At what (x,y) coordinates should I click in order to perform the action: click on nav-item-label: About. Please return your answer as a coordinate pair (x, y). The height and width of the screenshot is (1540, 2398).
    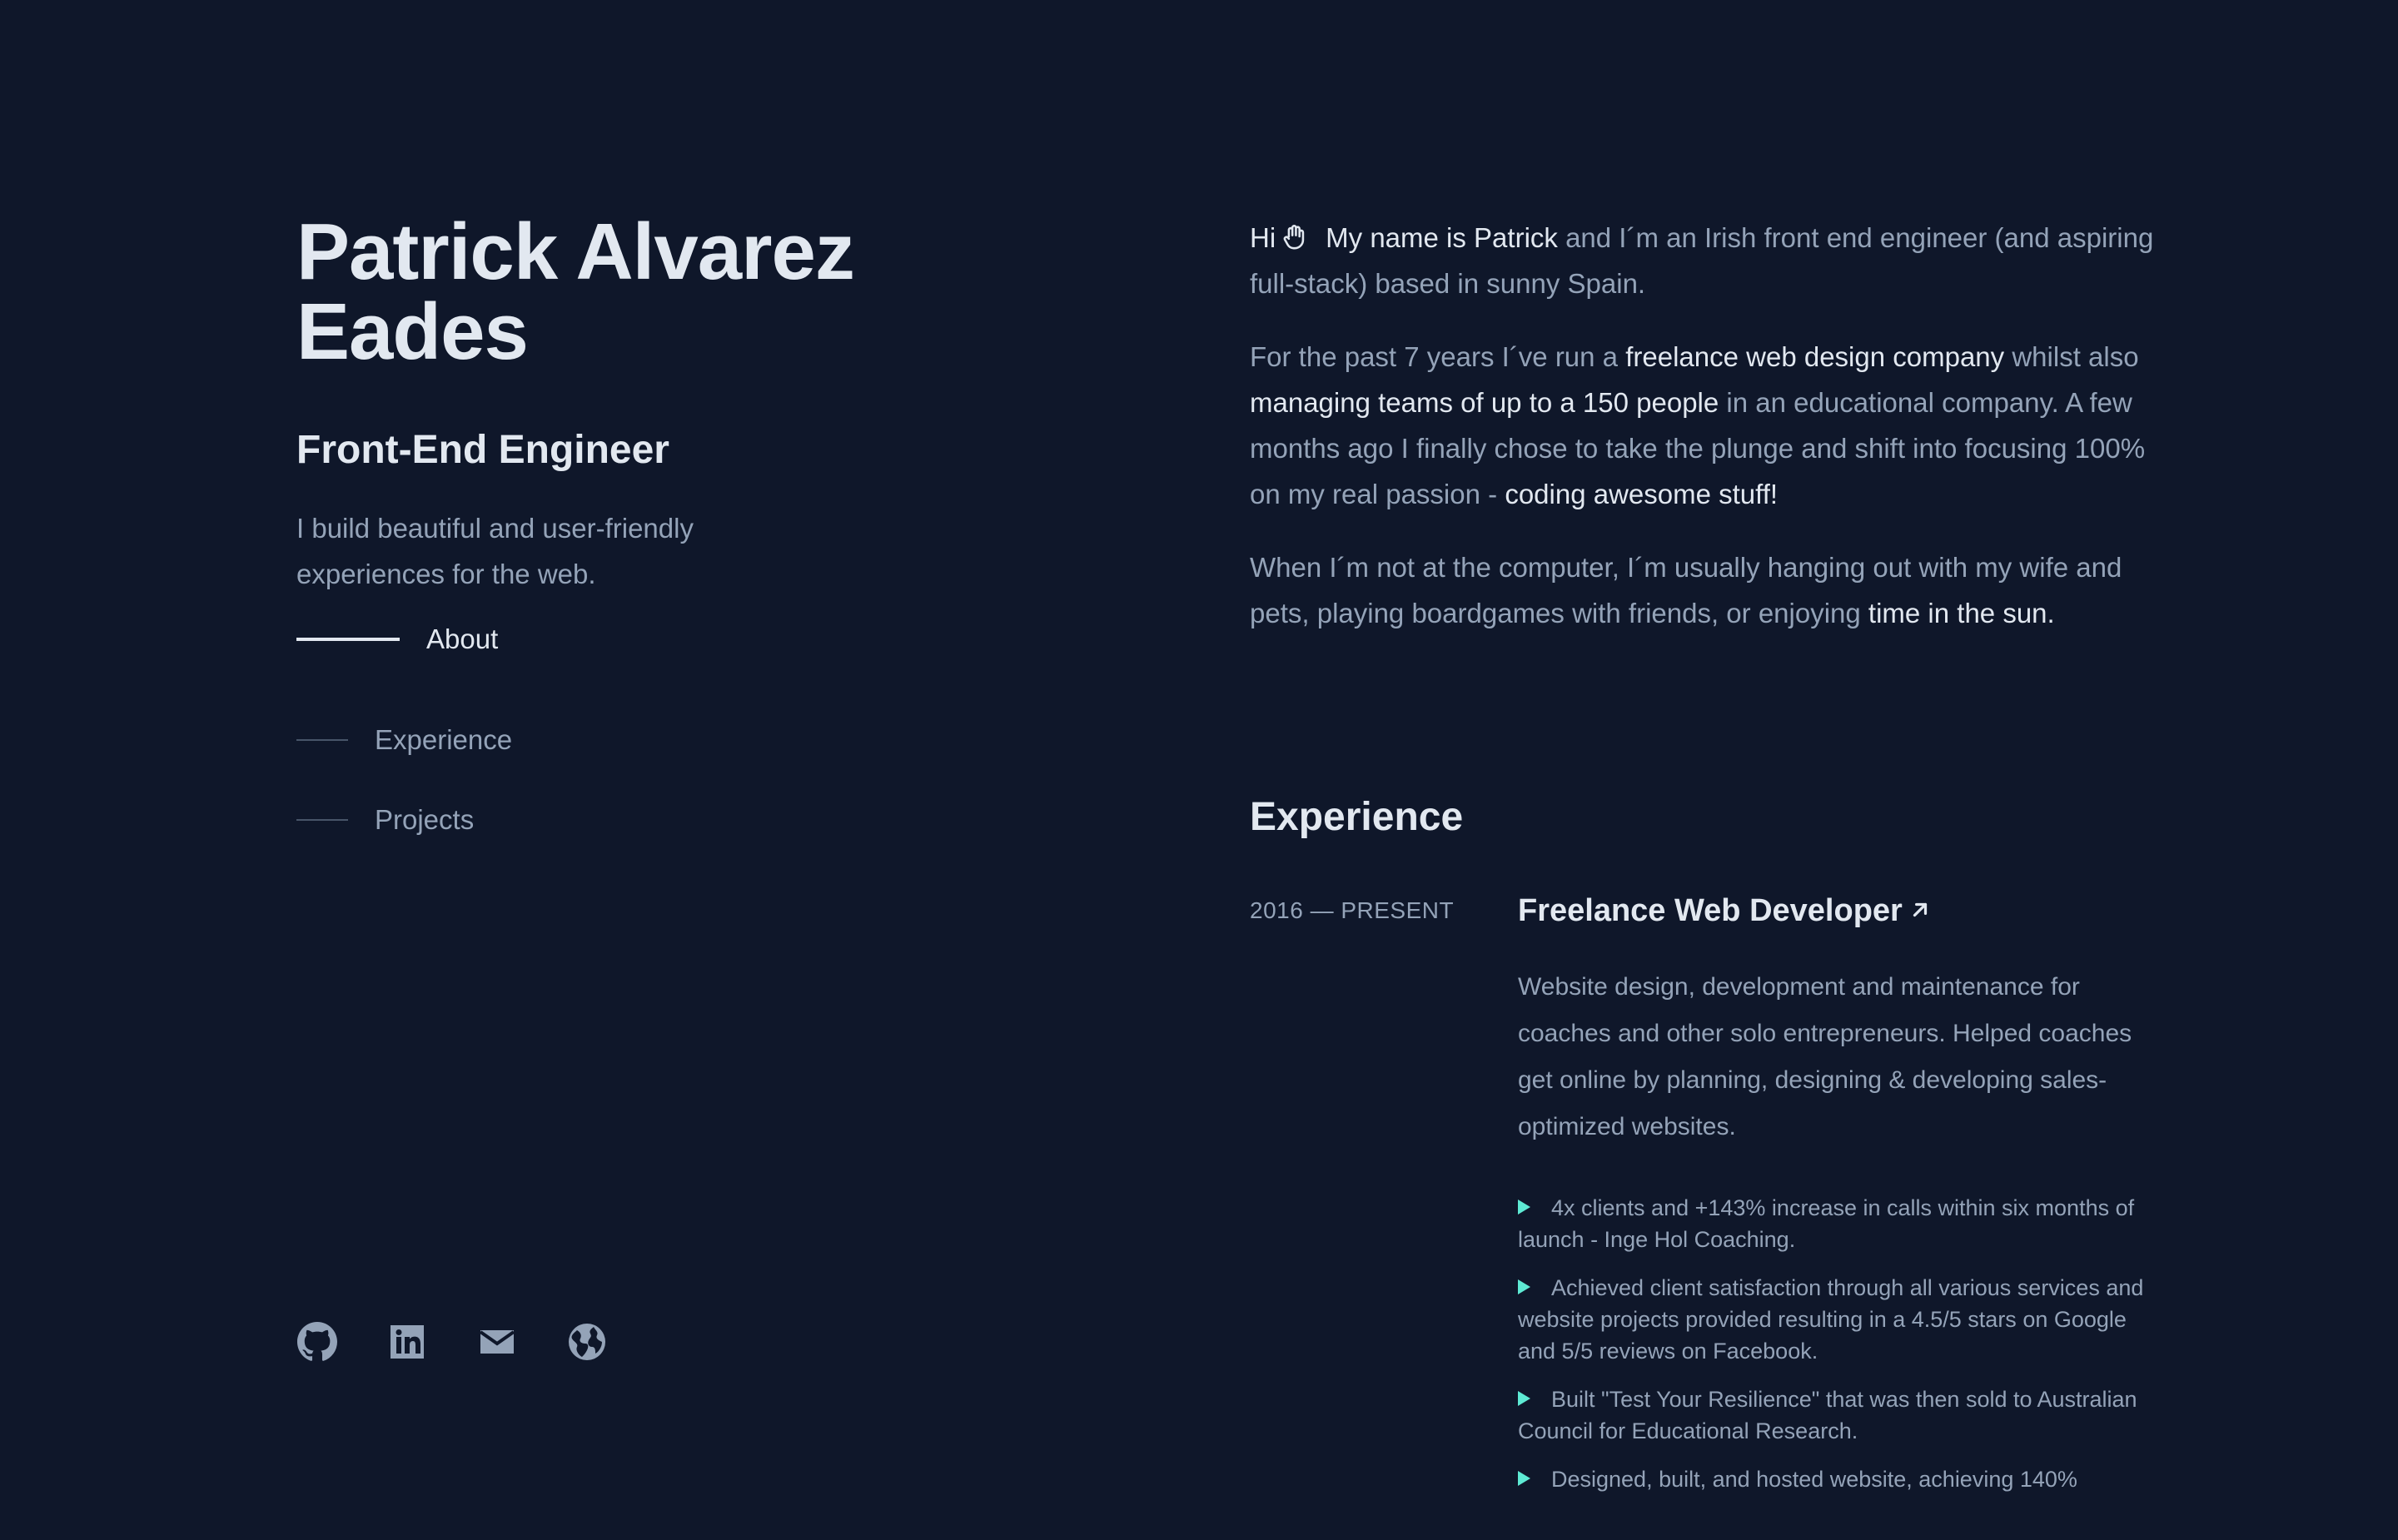
    Looking at the image, I should click on (462, 638).